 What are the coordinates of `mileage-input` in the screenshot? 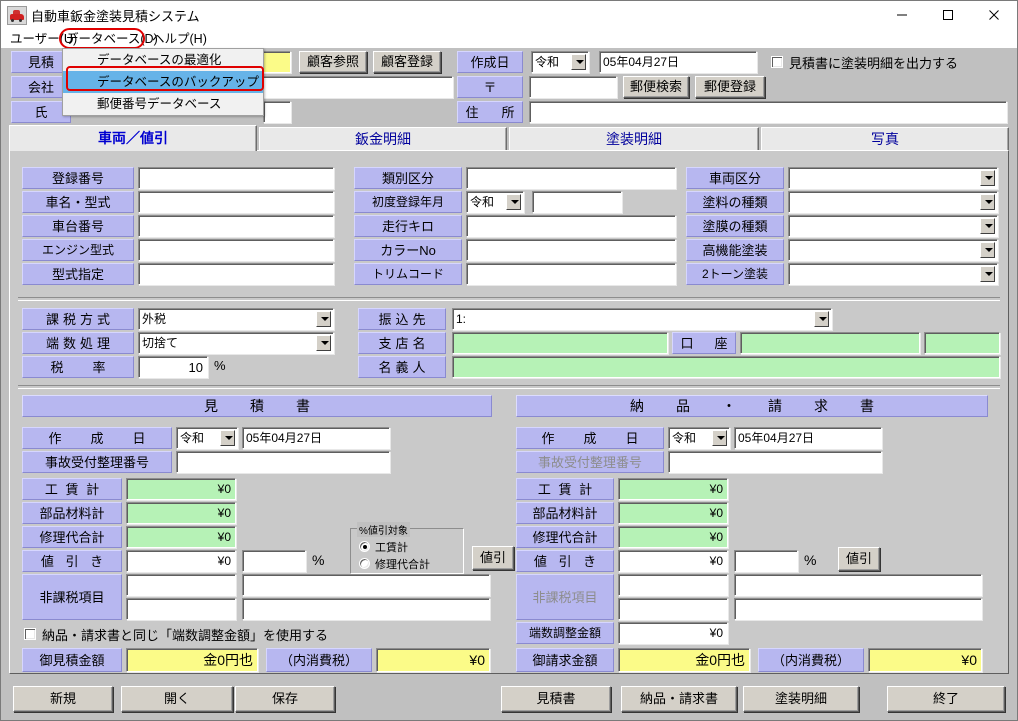 It's located at (571, 226).